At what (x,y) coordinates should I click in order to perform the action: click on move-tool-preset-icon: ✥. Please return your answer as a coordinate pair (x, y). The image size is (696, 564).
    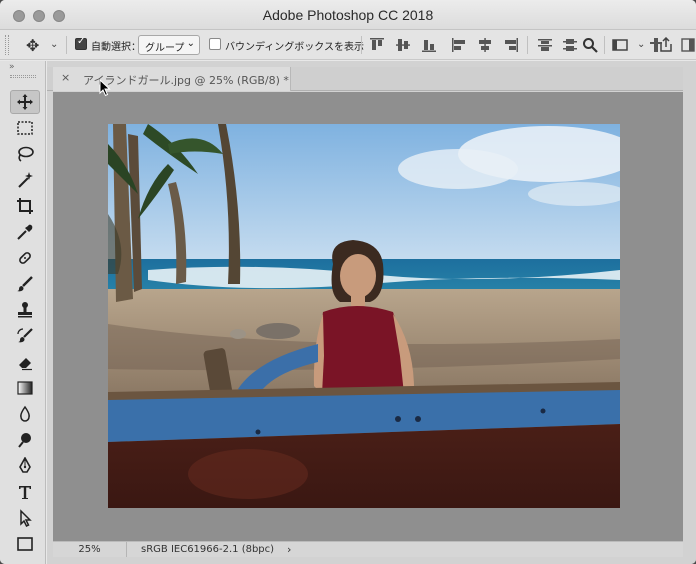
    Looking at the image, I should click on (32, 45).